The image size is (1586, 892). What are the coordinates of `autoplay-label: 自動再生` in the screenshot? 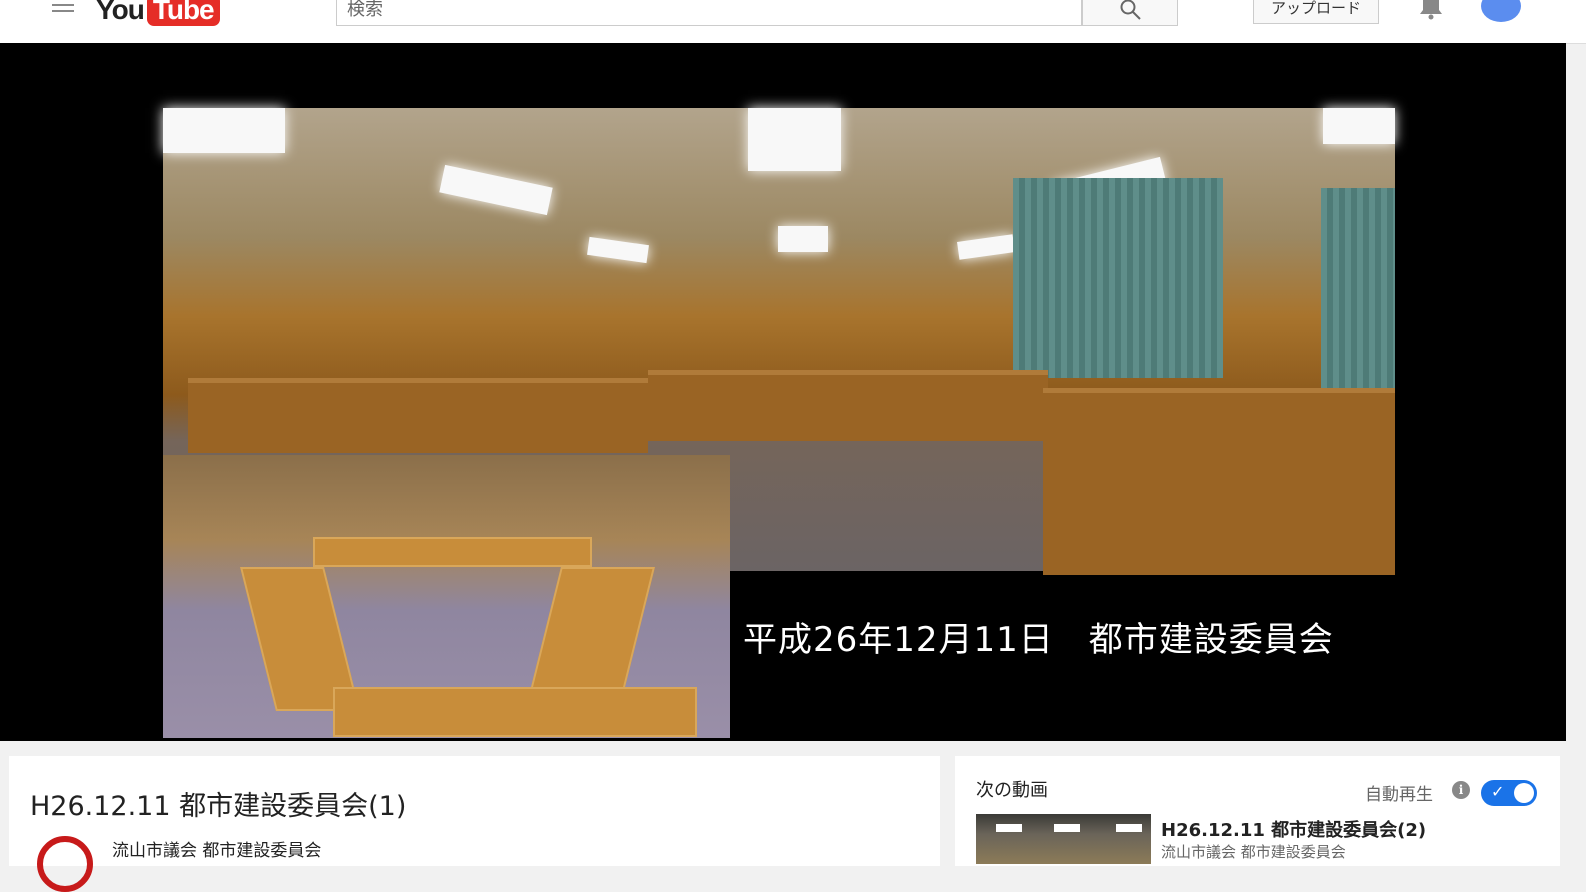 It's located at (1399, 795).